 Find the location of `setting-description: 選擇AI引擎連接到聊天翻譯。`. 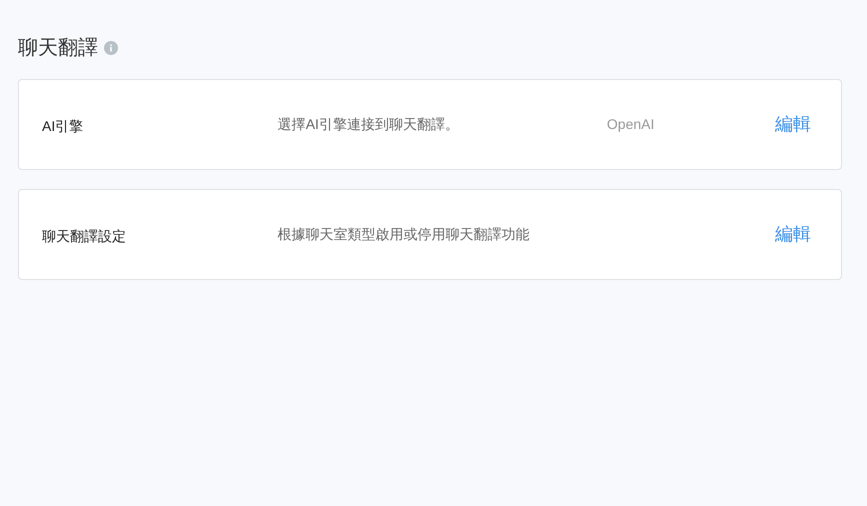

setting-description: 選擇AI引擎連接到聊天翻譯。 is located at coordinates (369, 124).